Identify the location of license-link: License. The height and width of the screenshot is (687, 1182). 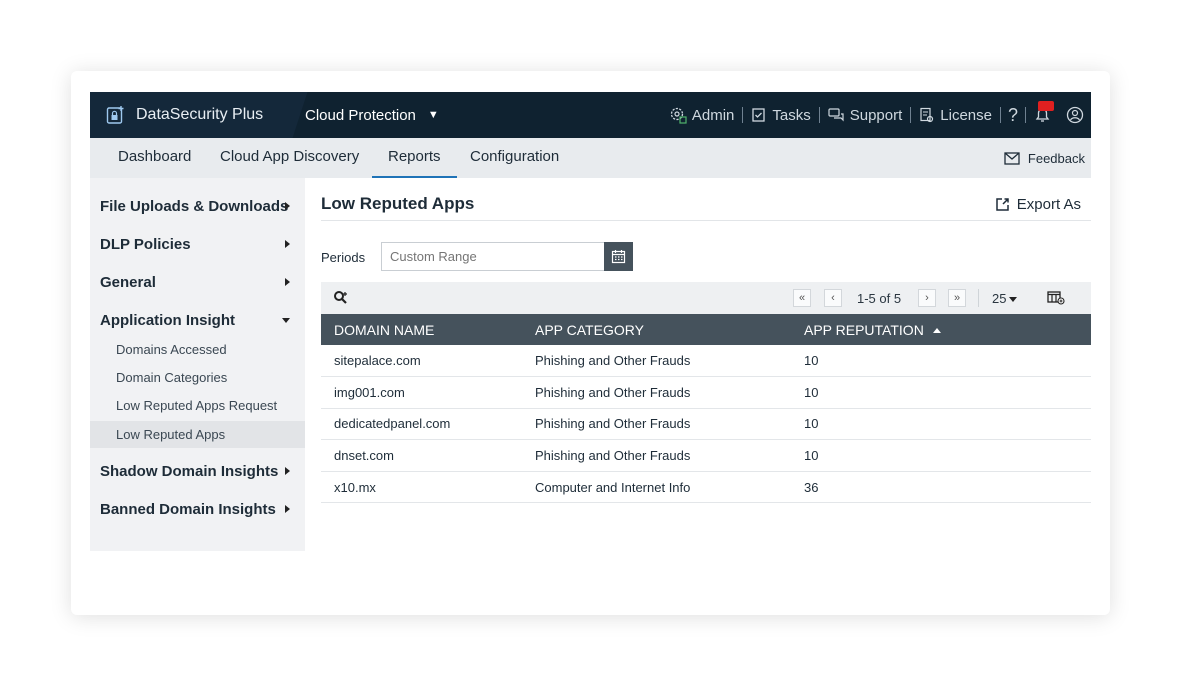
(955, 115).